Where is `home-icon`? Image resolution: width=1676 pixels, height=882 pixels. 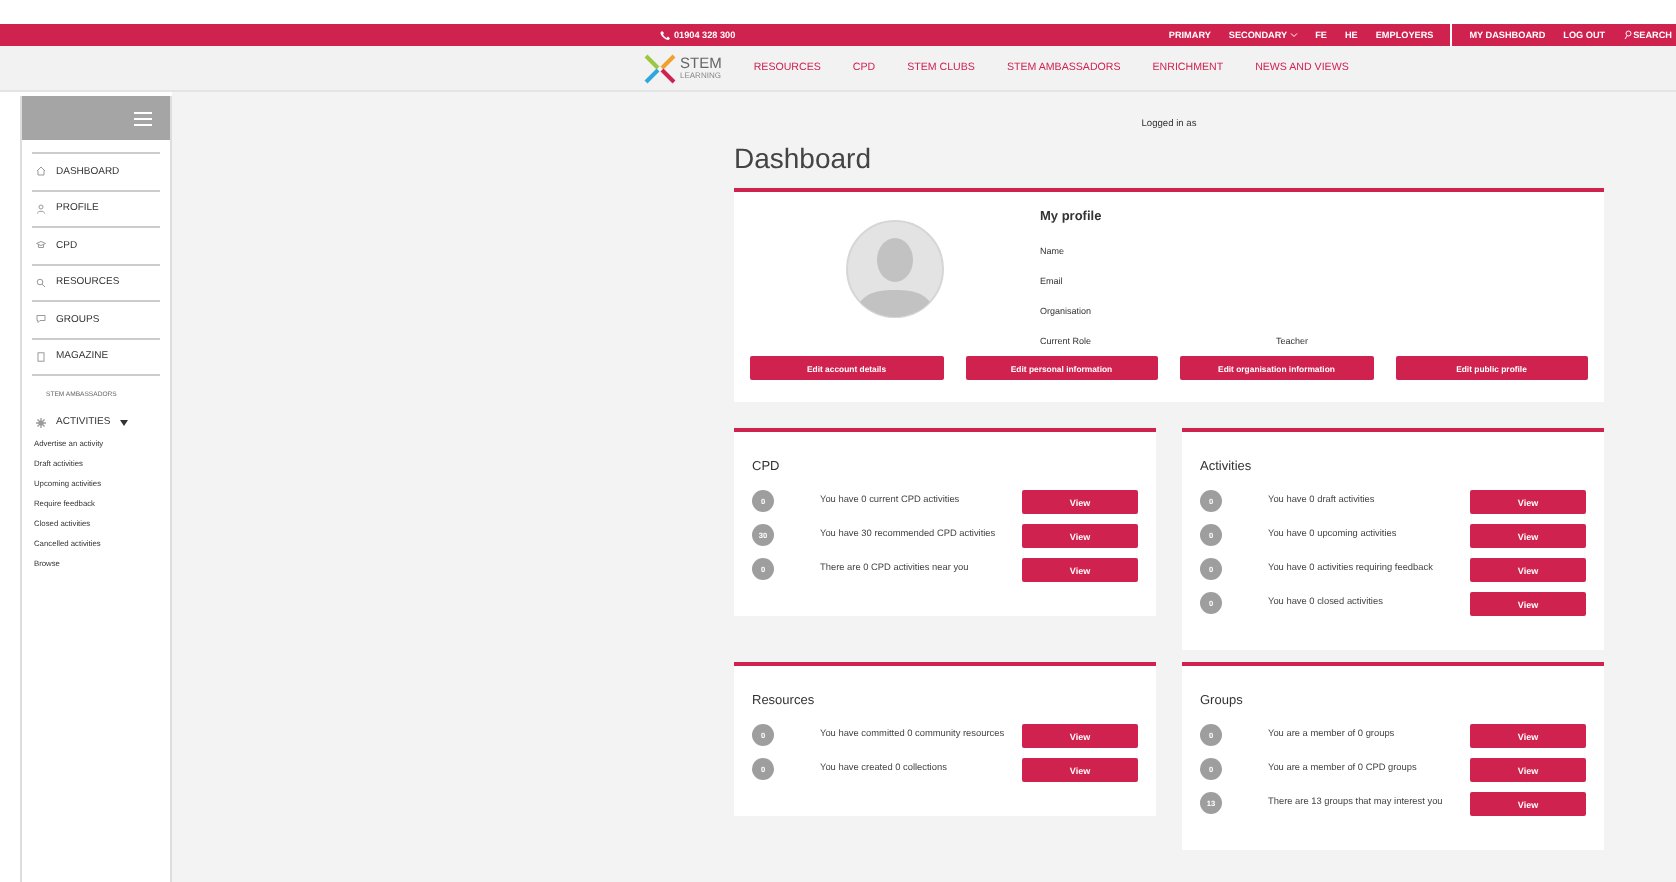
home-icon is located at coordinates (41, 171).